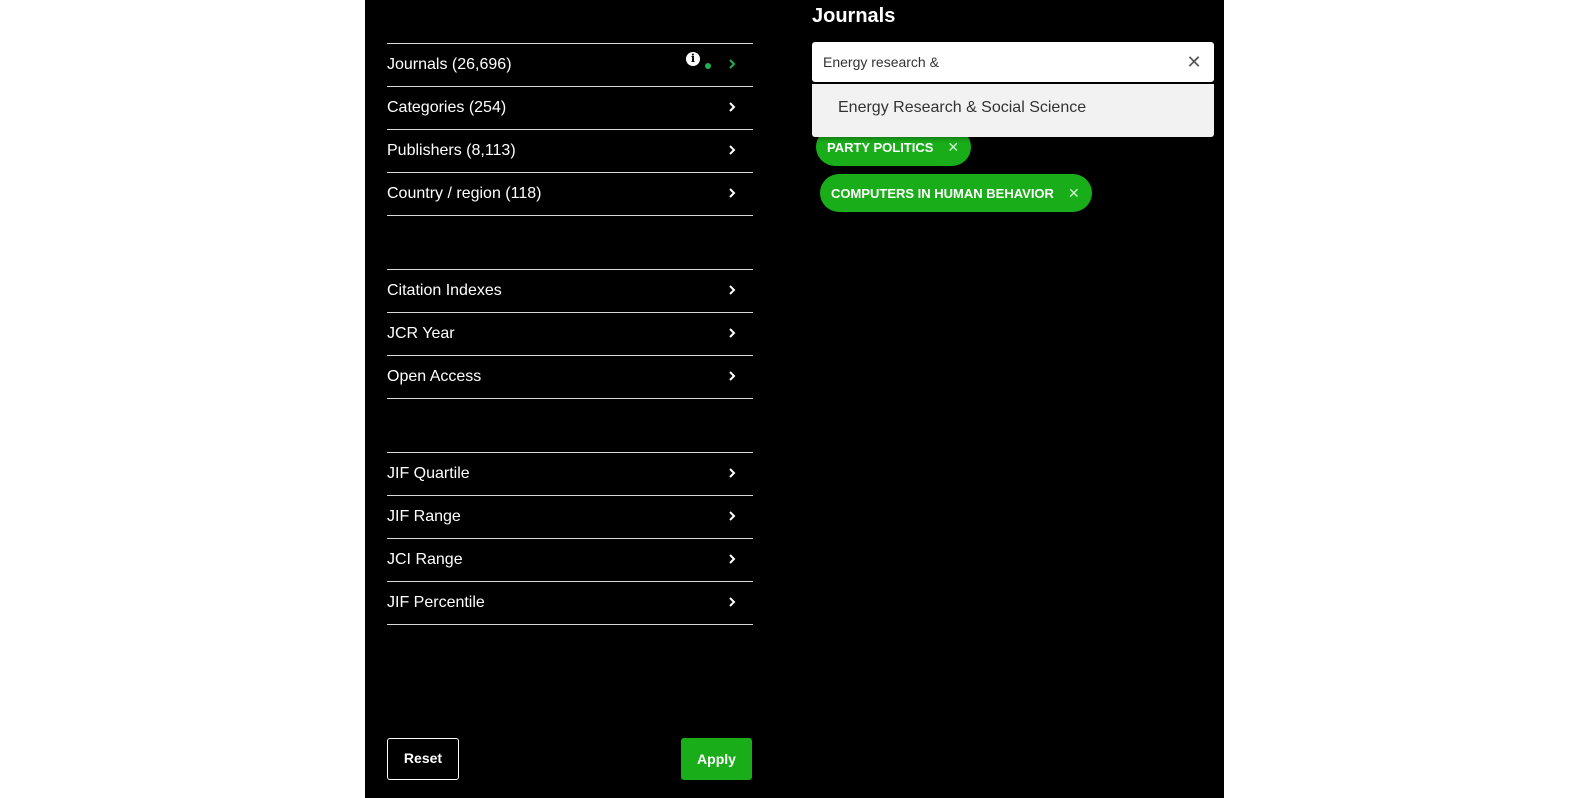  I want to click on autocomplete-dropdown: Energy Research & Social Science, so click(1013, 110).